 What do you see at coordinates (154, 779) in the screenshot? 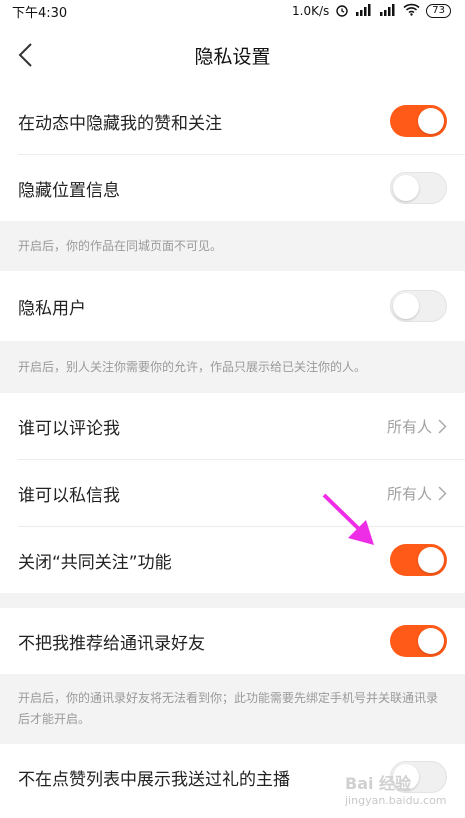
I see `setting-label: 不在点赞列表中展示我送过礼的主播` at bounding box center [154, 779].